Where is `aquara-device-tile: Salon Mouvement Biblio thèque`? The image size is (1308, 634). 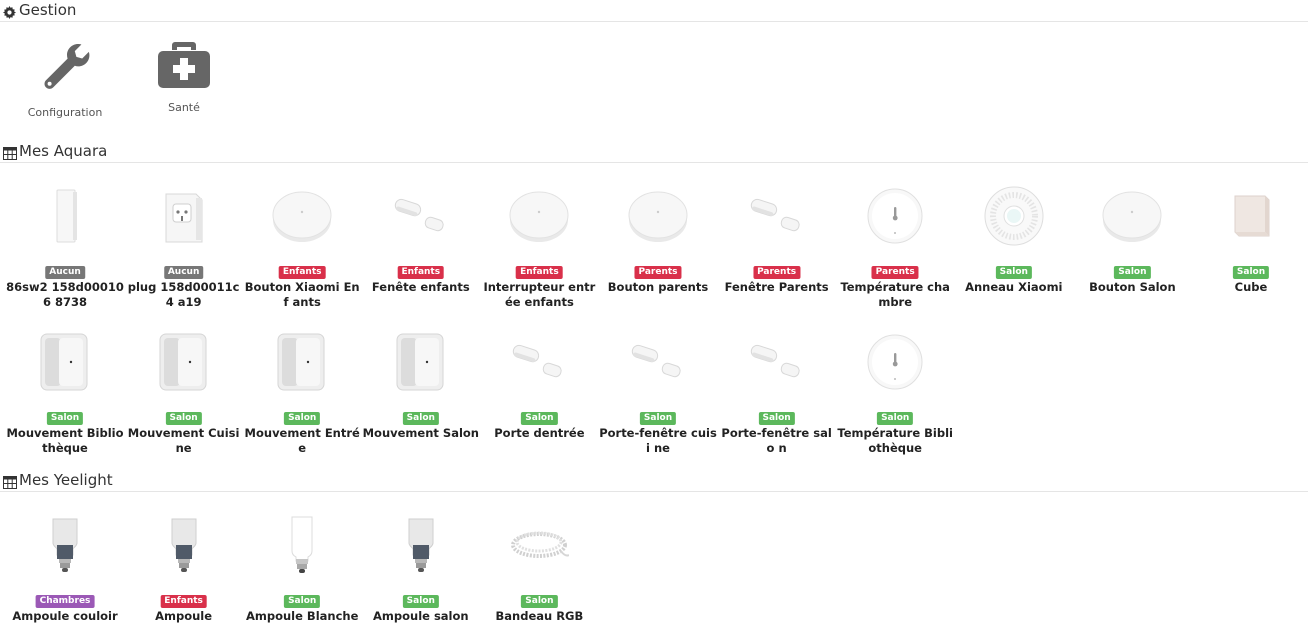 aquara-device-tile: Salon Mouvement Biblio thèque is located at coordinates (65, 393).